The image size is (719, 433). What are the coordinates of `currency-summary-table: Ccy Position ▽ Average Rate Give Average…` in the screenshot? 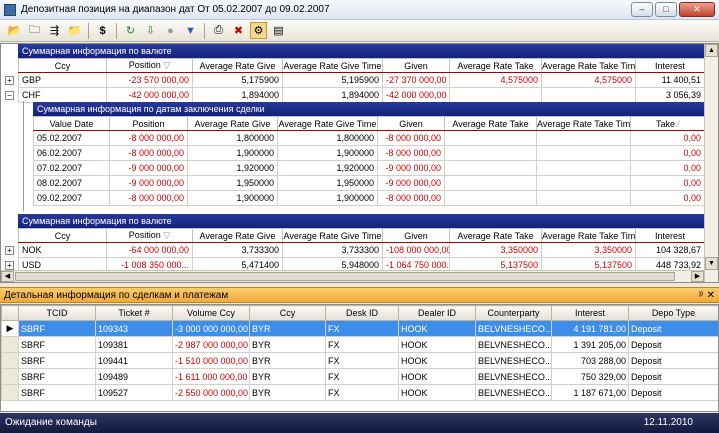 It's located at (361, 80).